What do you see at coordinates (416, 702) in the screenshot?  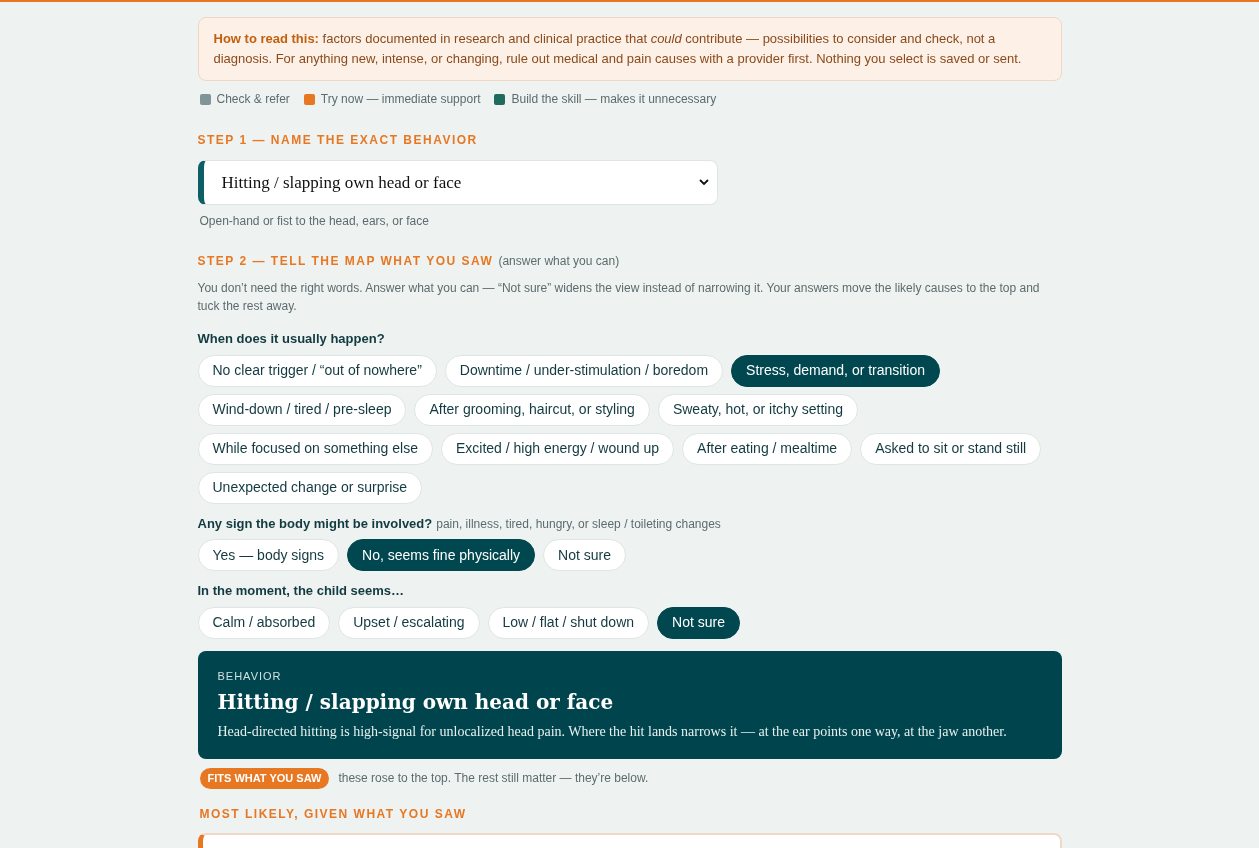 I see `card-title: Hitting / slapping own head or face` at bounding box center [416, 702].